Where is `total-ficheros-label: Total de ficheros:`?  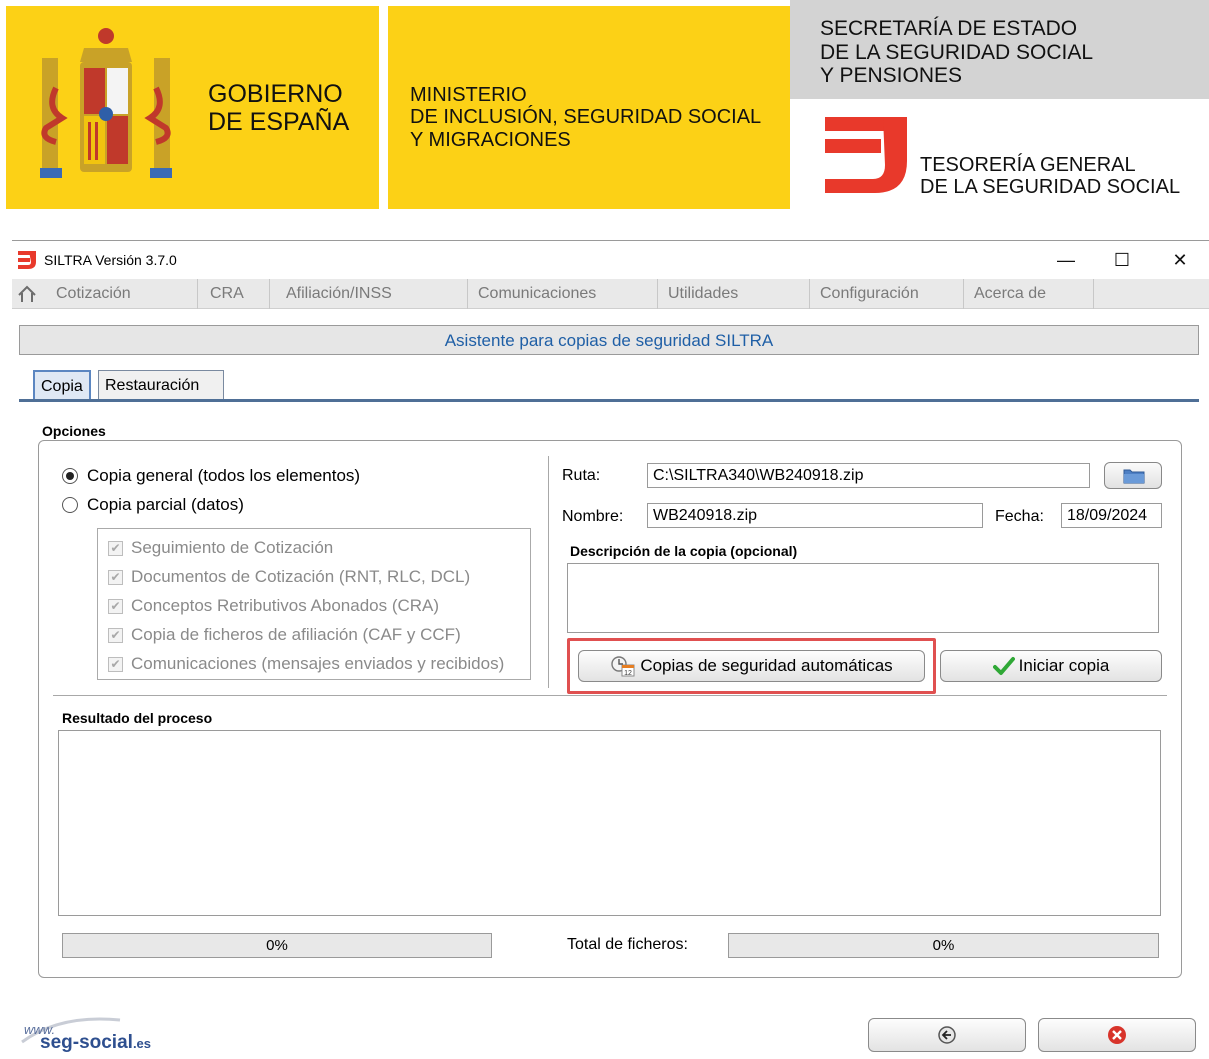 total-ficheros-label: Total de ficheros: is located at coordinates (627, 944).